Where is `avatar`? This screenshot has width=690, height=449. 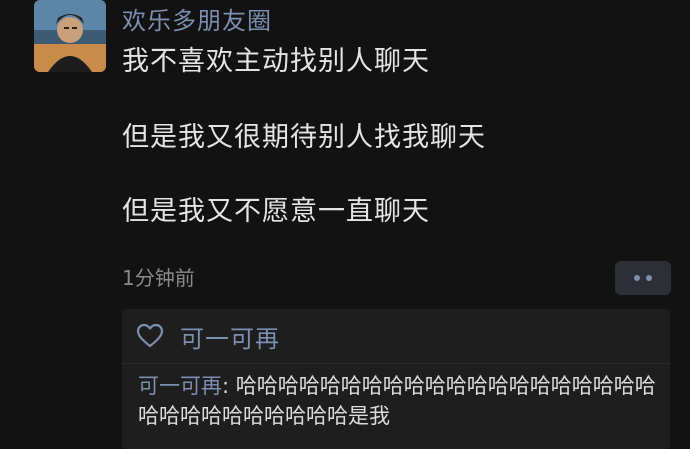 avatar is located at coordinates (70, 36).